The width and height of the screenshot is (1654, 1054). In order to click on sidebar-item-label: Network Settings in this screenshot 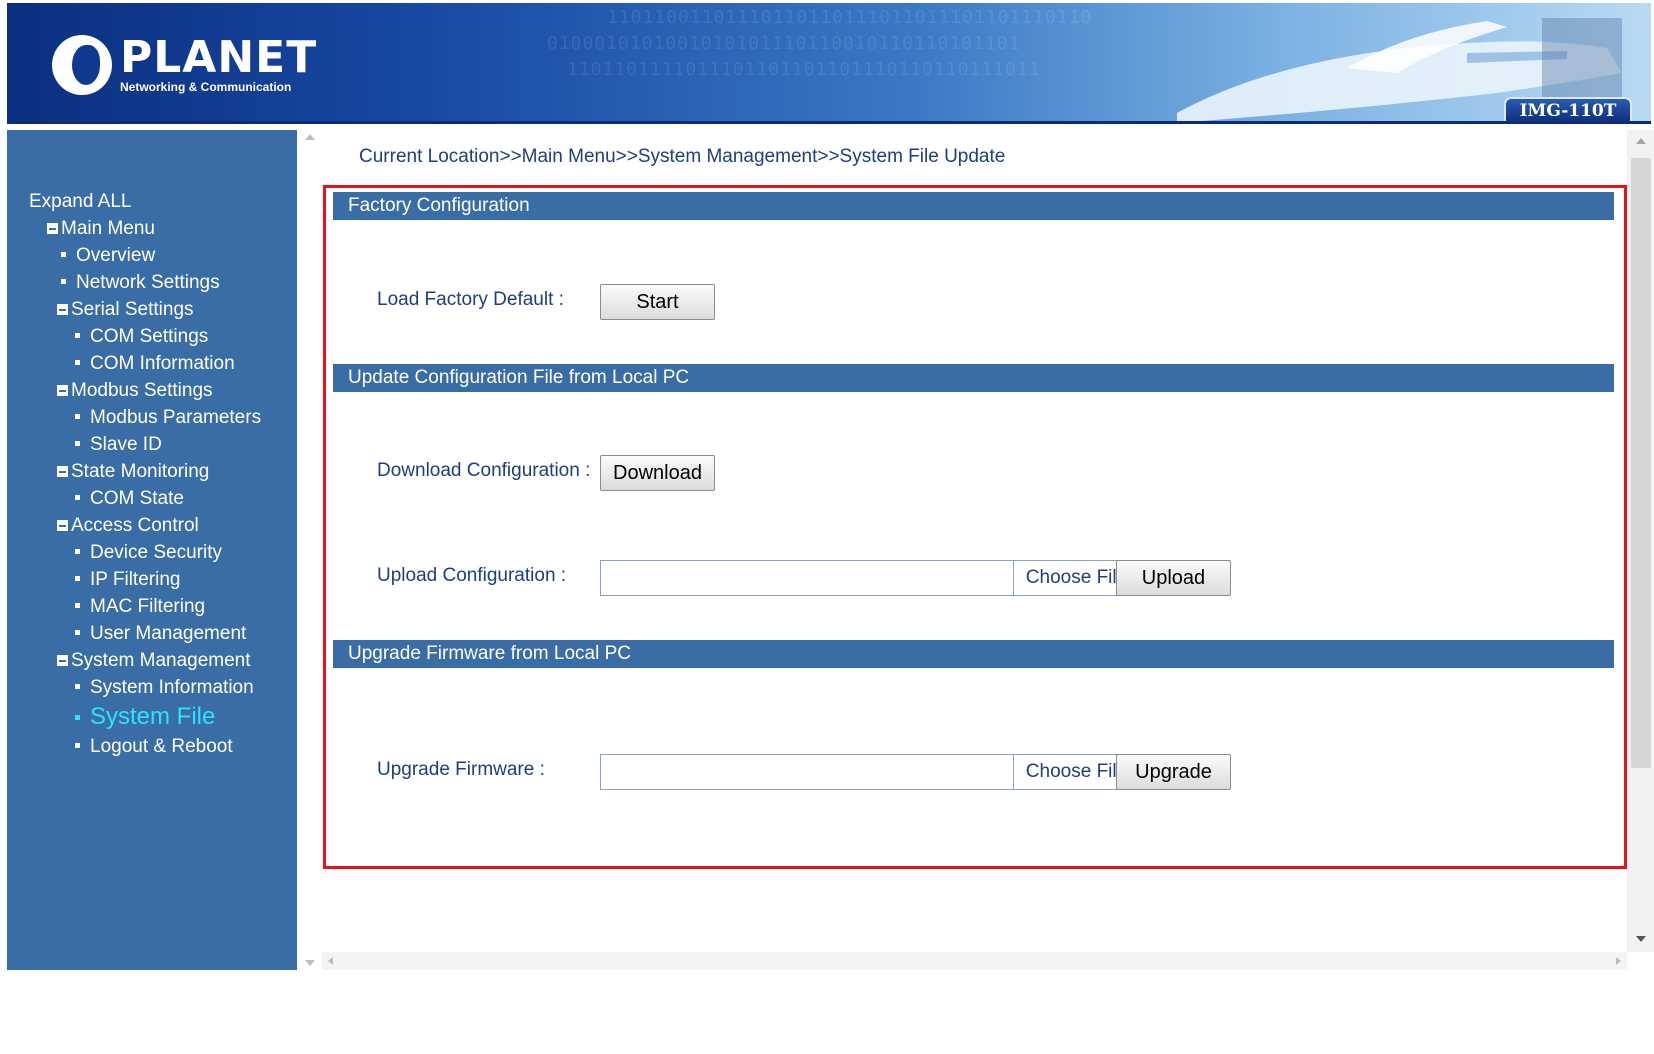, I will do `click(148, 282)`.